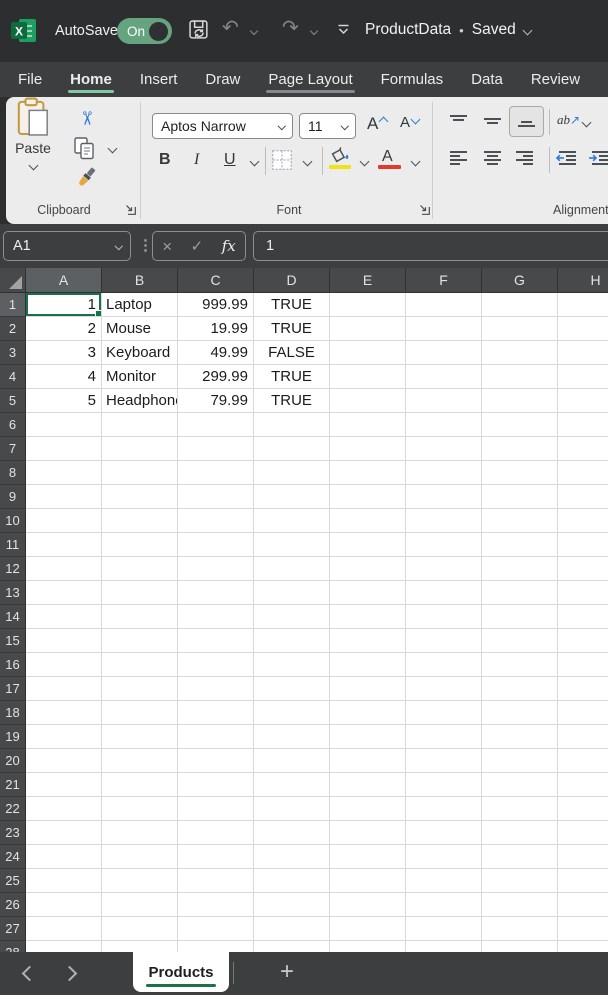  What do you see at coordinates (13, 713) in the screenshot?
I see `row-header-18: 18` at bounding box center [13, 713].